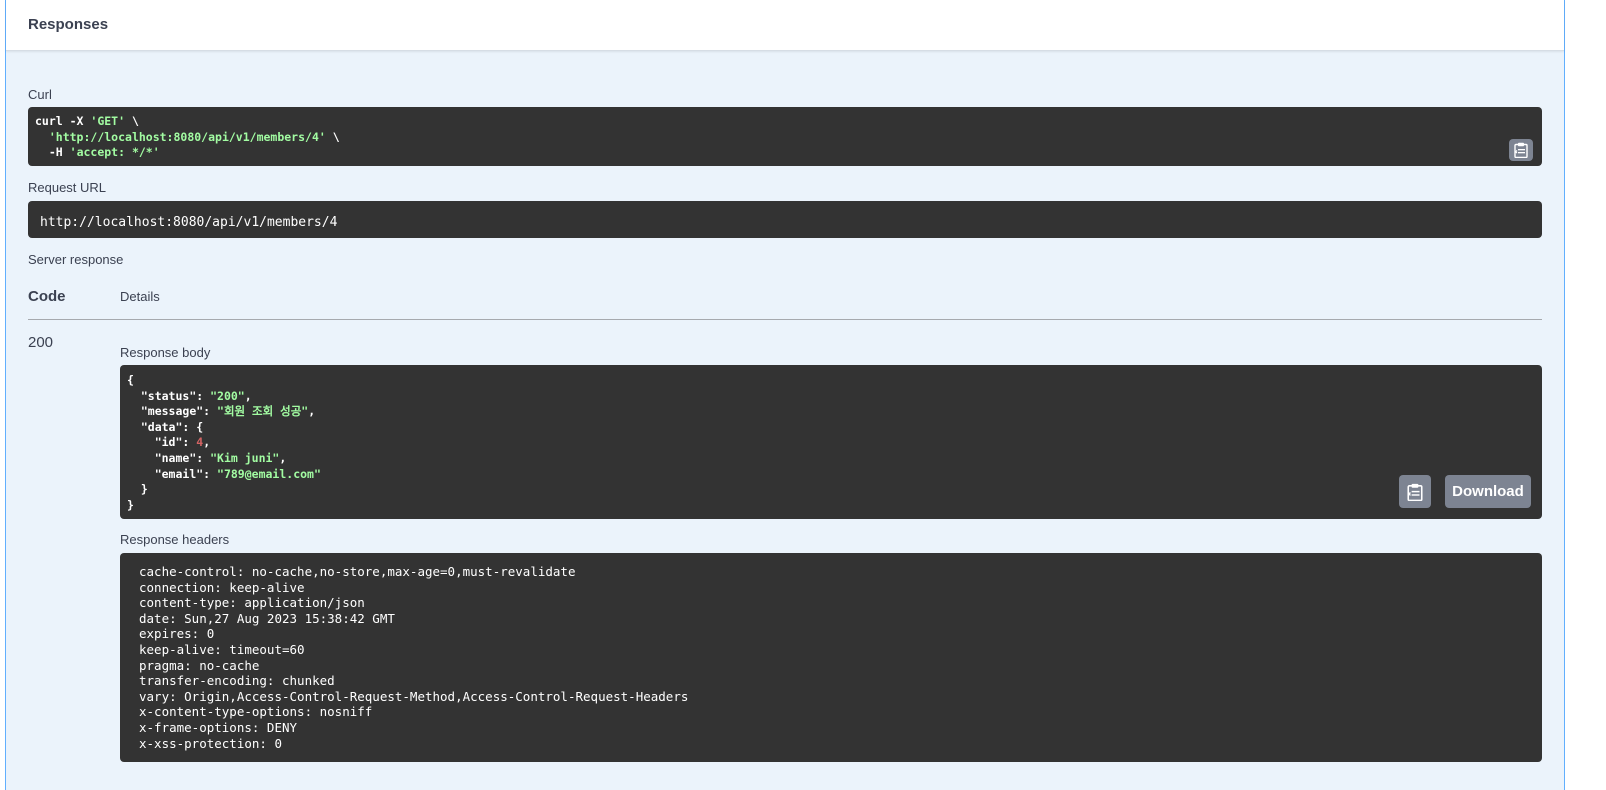 The width and height of the screenshot is (1606, 790). I want to click on responses-title: Responses, so click(68, 24).